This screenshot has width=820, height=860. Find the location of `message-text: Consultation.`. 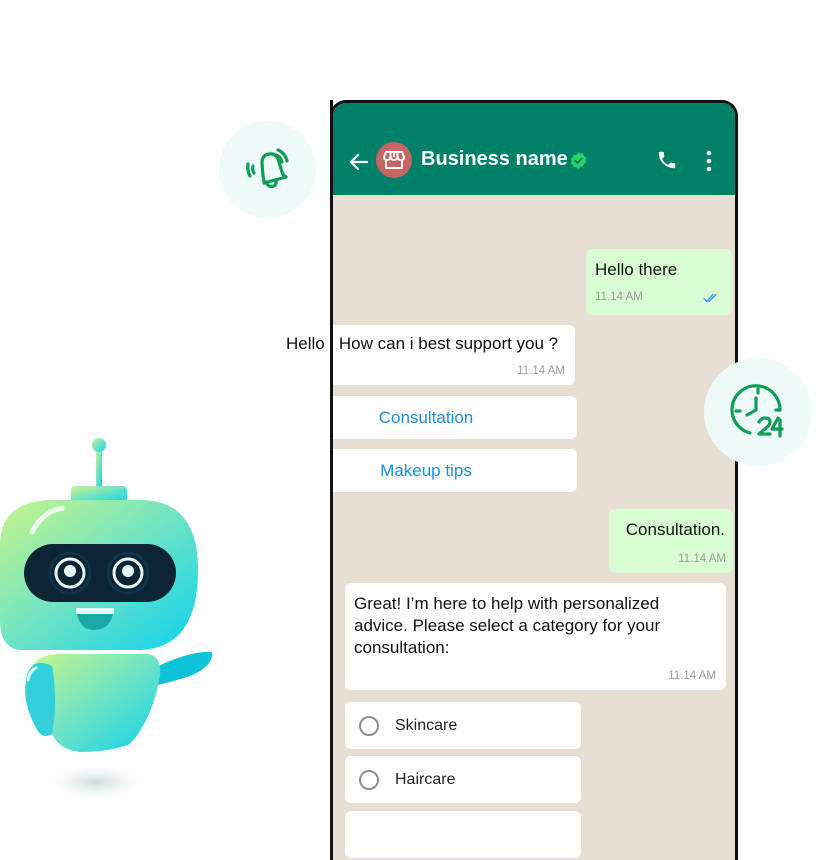

message-text: Consultation. is located at coordinates (675, 529).